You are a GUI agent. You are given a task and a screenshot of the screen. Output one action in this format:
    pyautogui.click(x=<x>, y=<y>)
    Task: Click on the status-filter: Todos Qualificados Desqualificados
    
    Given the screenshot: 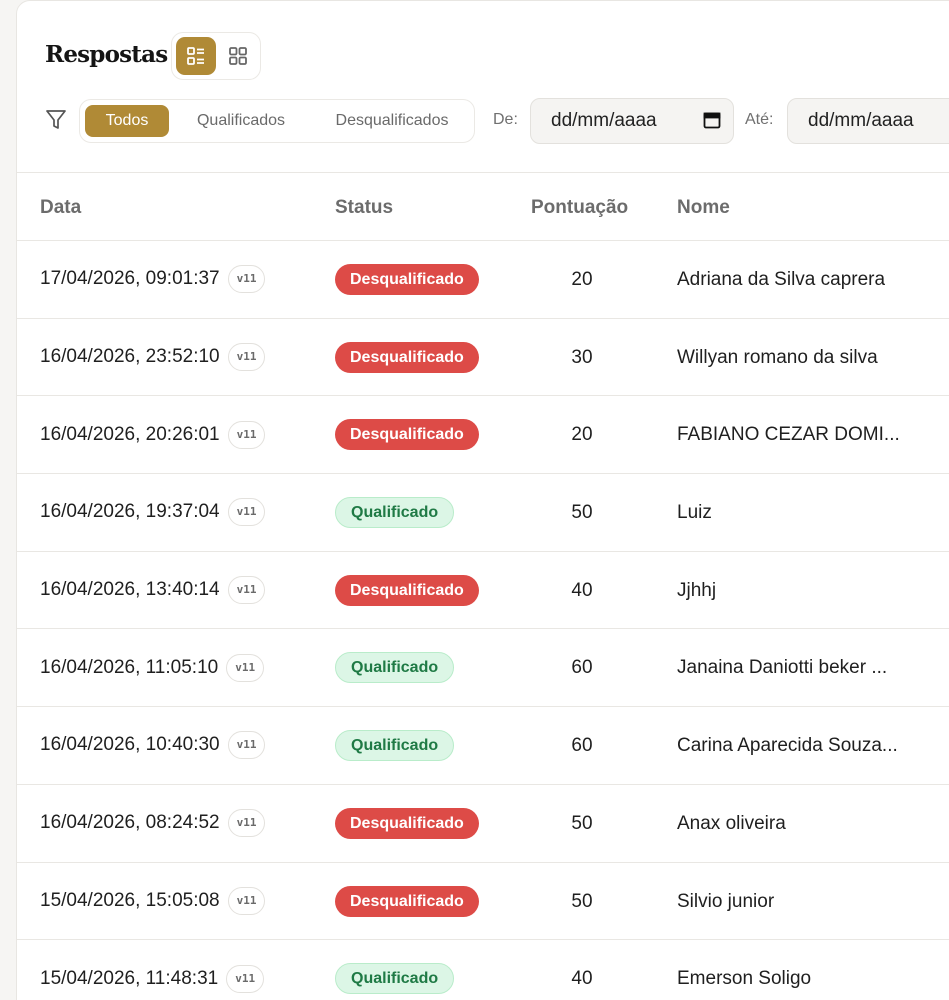 What is the action you would take?
    pyautogui.click(x=277, y=121)
    